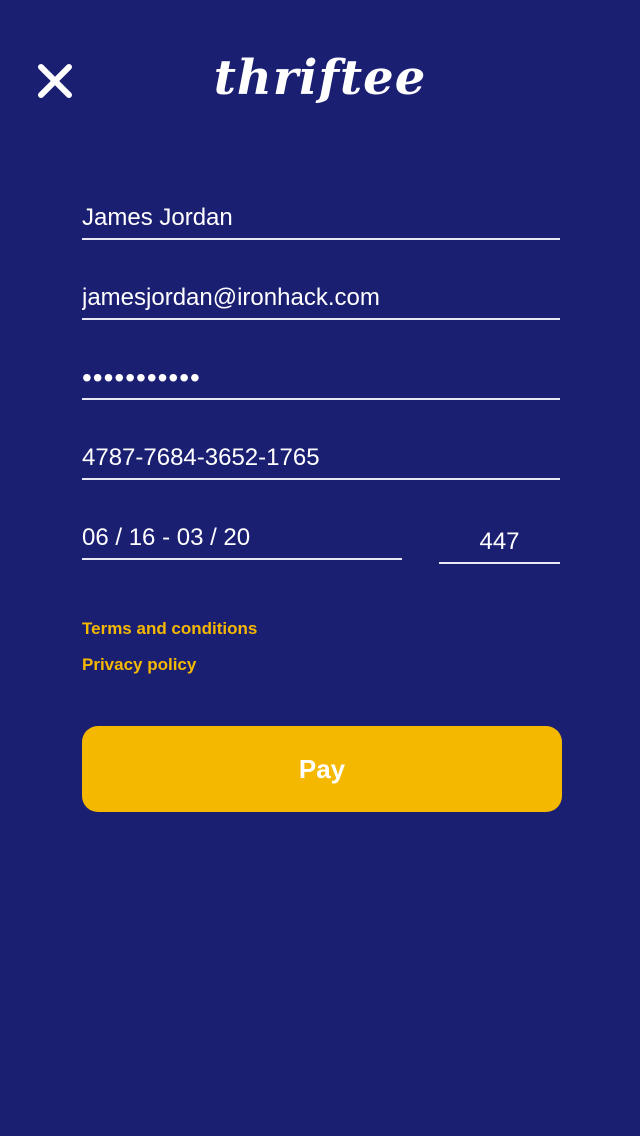 Image resolution: width=640 pixels, height=1136 pixels. I want to click on pay-button: Pay, so click(322, 769).